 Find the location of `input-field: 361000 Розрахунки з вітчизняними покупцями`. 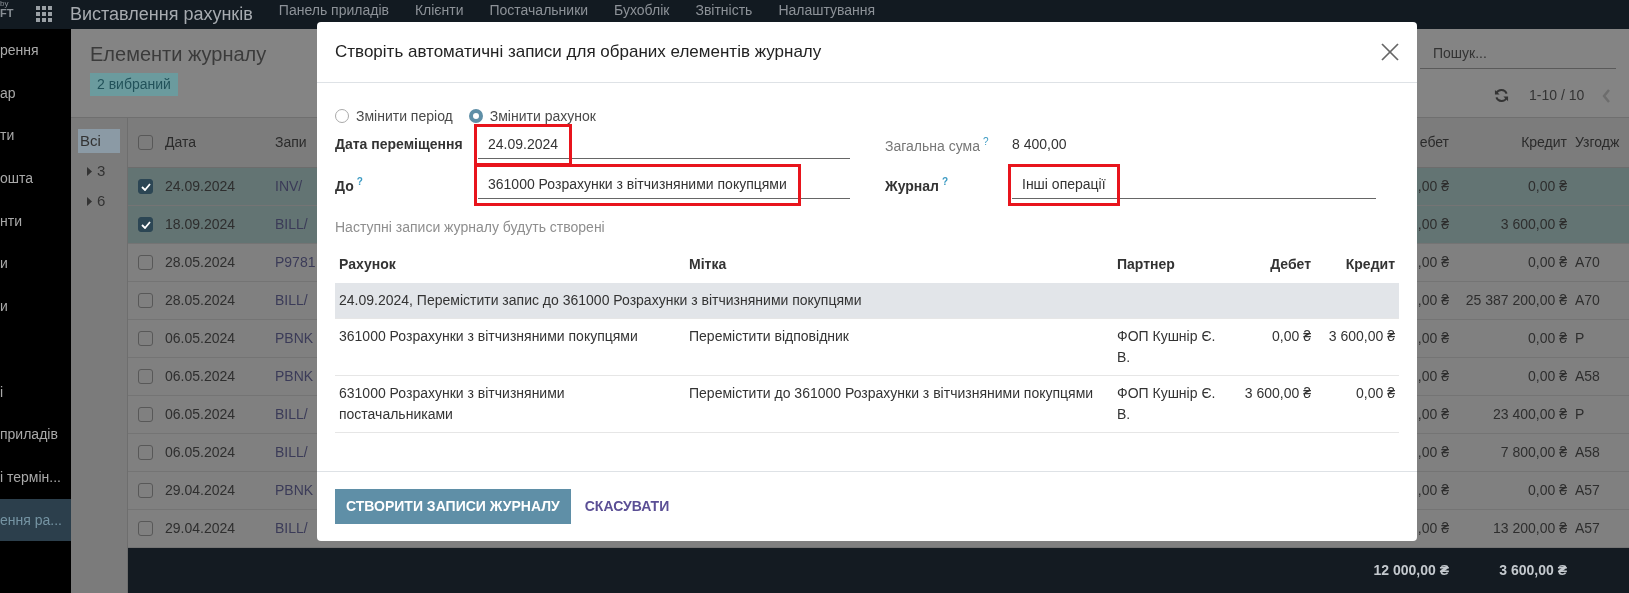

input-field: 361000 Розрахунки з вітчизняними покупцями is located at coordinates (664, 184).